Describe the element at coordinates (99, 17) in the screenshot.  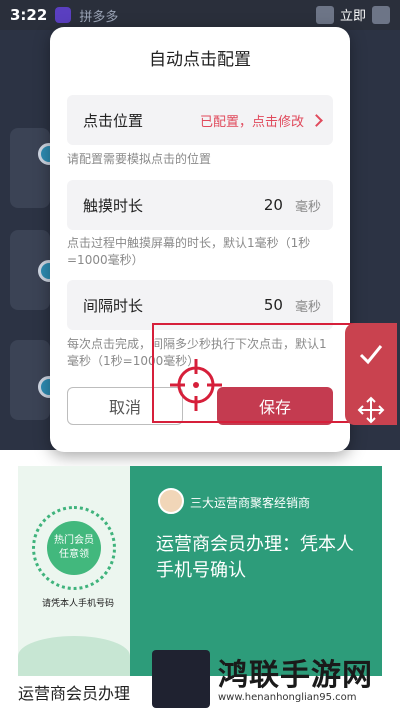
I see `status-app-title: 拼多多` at that location.